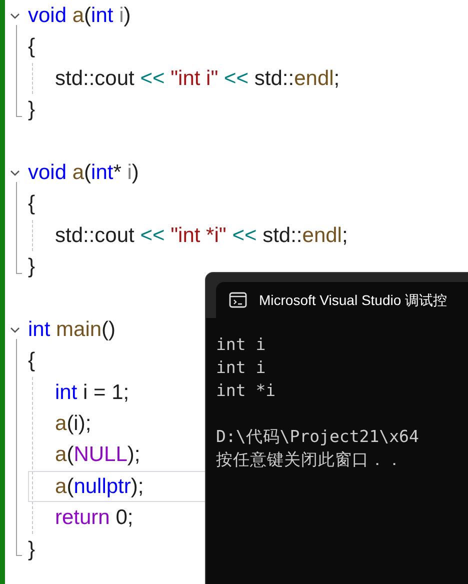 The image size is (468, 584). I want to click on code-line: return 0;, so click(94, 518).